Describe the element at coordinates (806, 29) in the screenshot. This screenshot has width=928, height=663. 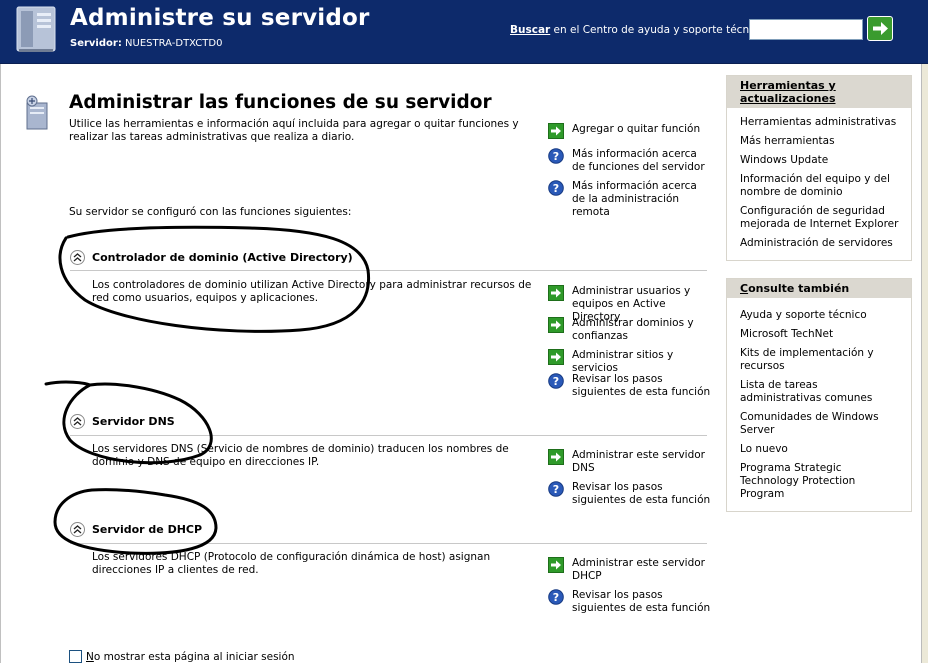
I see `search-input` at that location.